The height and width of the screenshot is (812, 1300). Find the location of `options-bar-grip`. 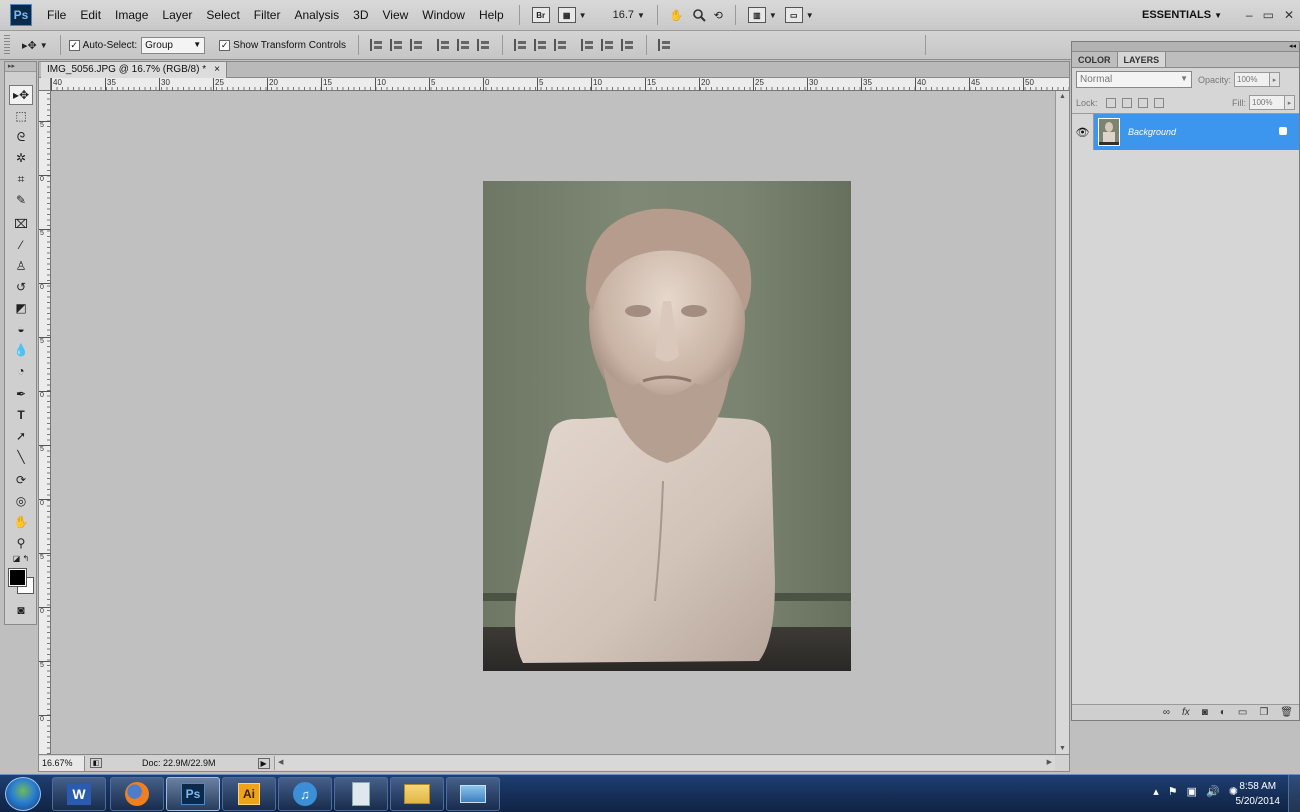

options-bar-grip is located at coordinates (7, 45).